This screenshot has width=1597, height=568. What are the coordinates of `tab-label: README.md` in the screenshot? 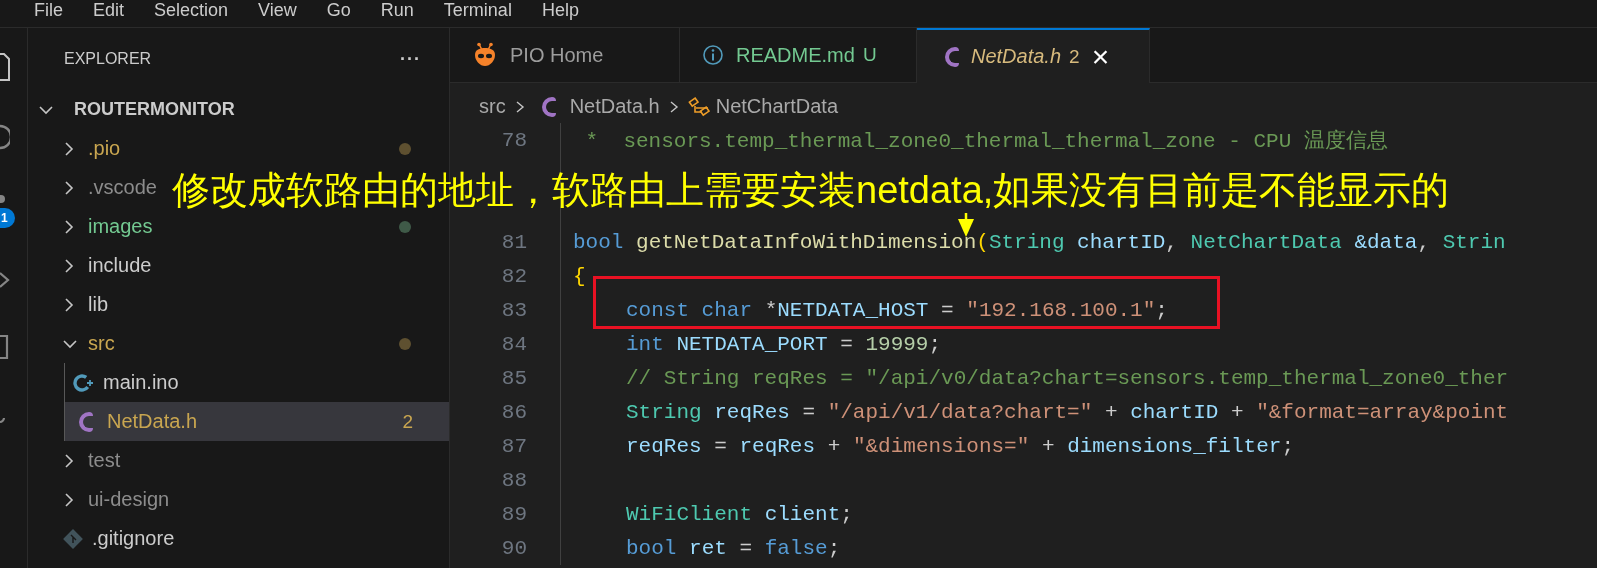 It's located at (795, 55).